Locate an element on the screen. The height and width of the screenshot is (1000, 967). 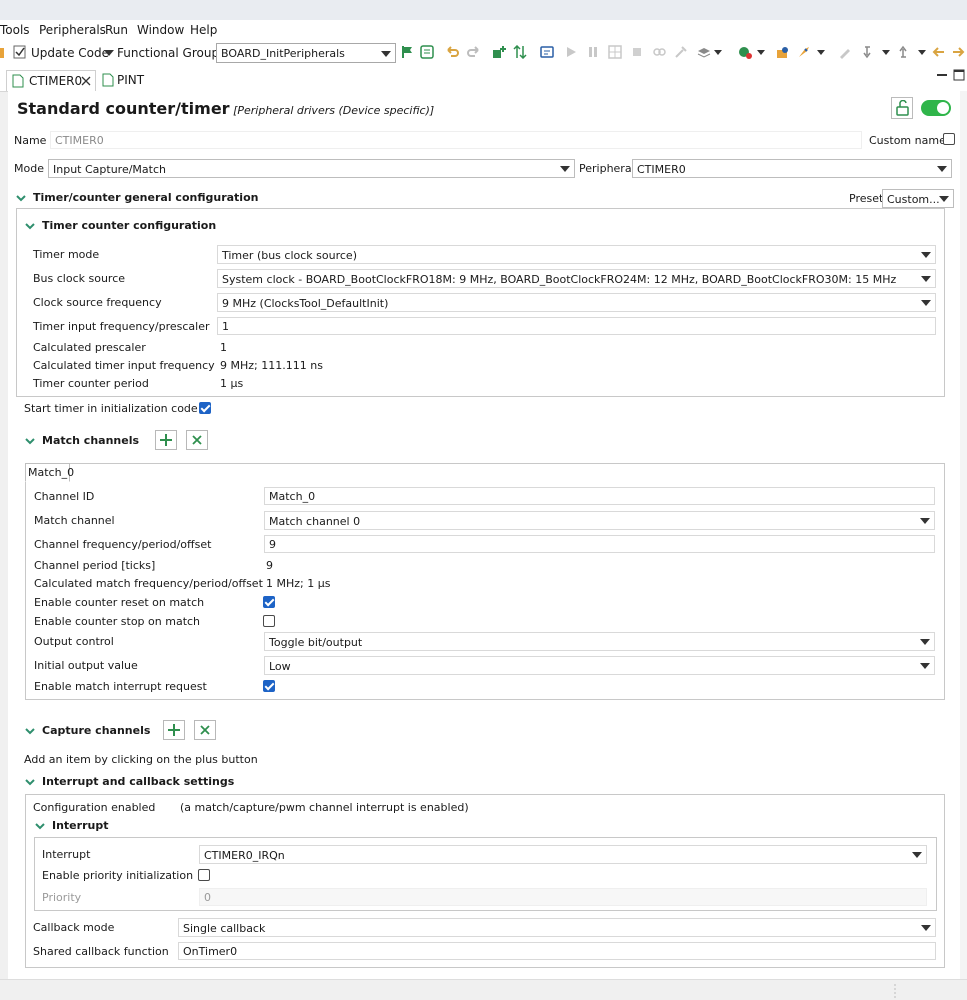
calc-match-value: 1 MHz; 1 µs is located at coordinates (298, 583).